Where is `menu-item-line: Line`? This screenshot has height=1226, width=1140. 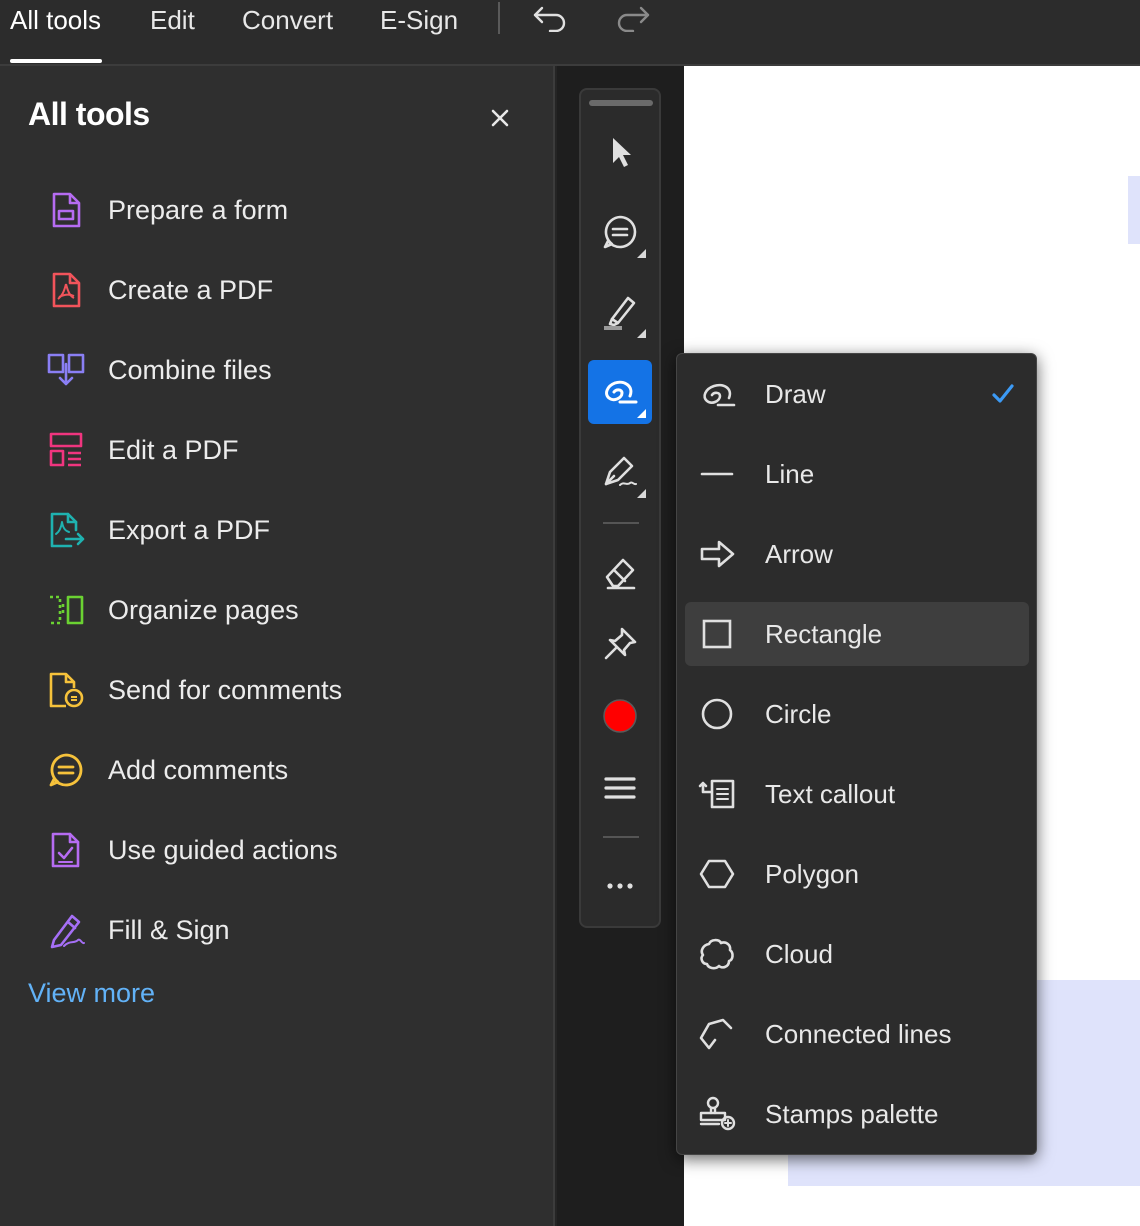 menu-item-line: Line is located at coordinates (857, 474).